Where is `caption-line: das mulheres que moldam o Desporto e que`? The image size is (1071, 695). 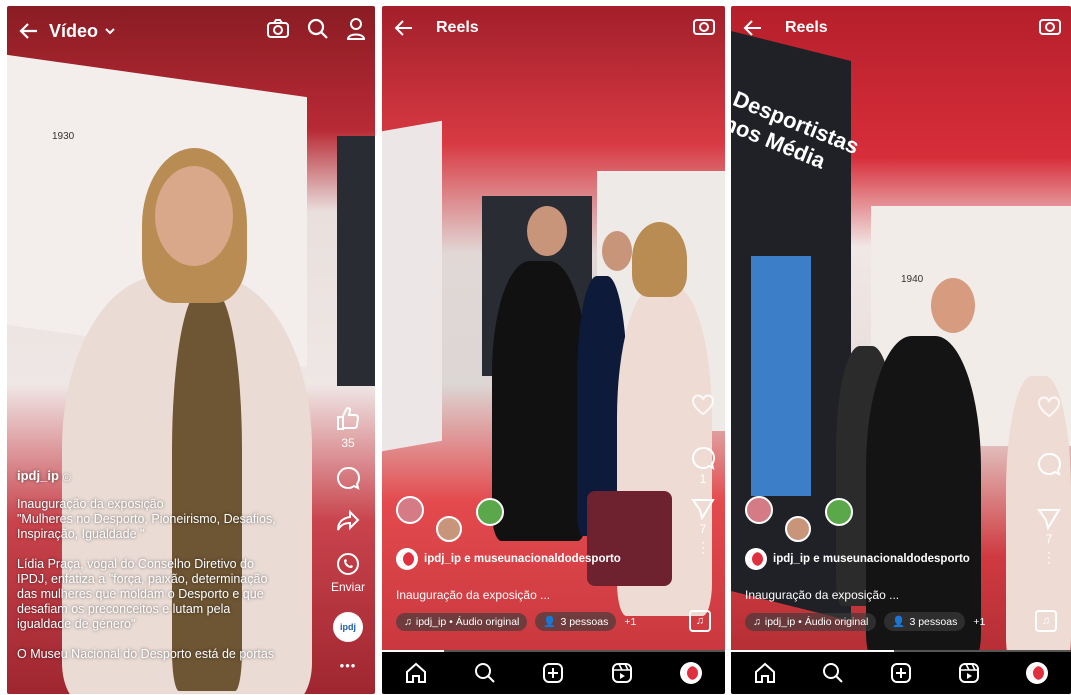
caption-line: das mulheres que moldam o Desporto e que is located at coordinates (140, 594).